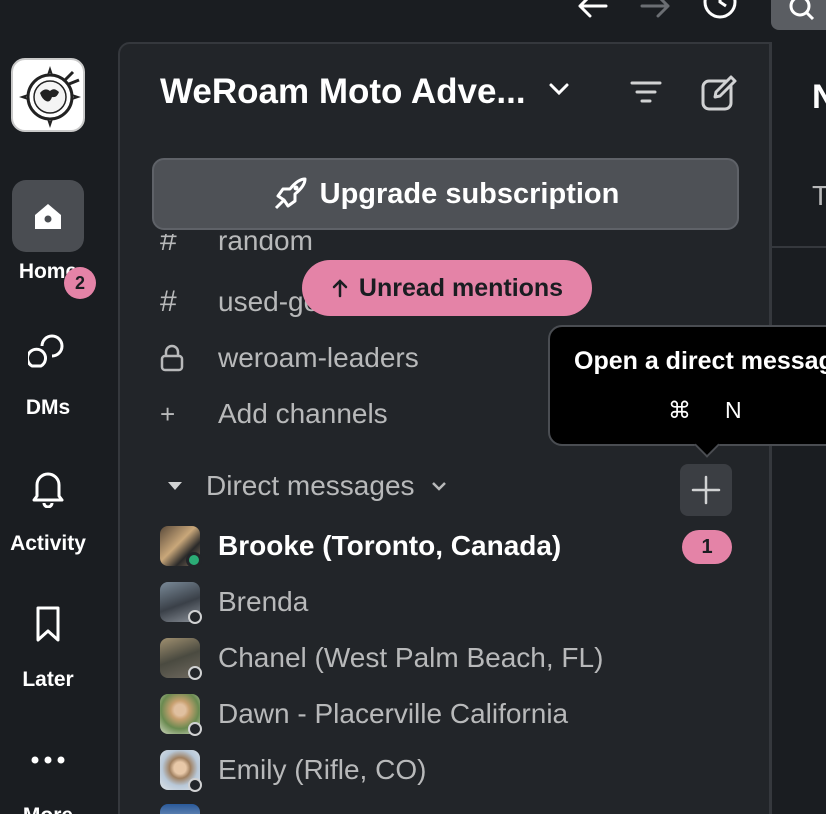 This screenshot has width=826, height=814. I want to click on home-icon, so click(48, 216).